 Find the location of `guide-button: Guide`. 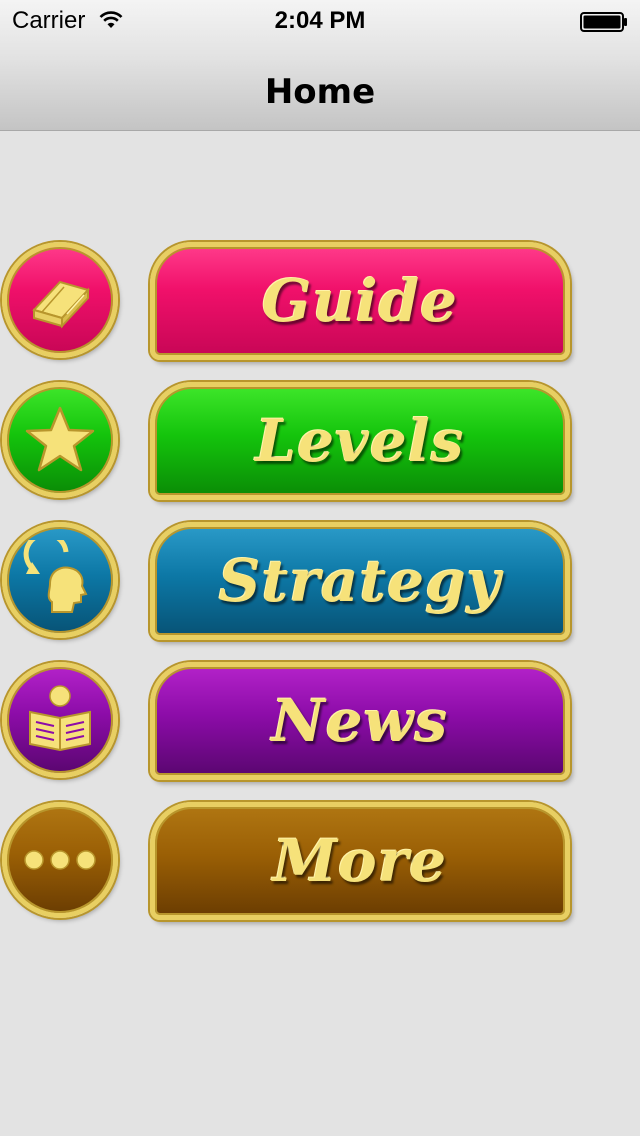

guide-button: Guide is located at coordinates (360, 301).